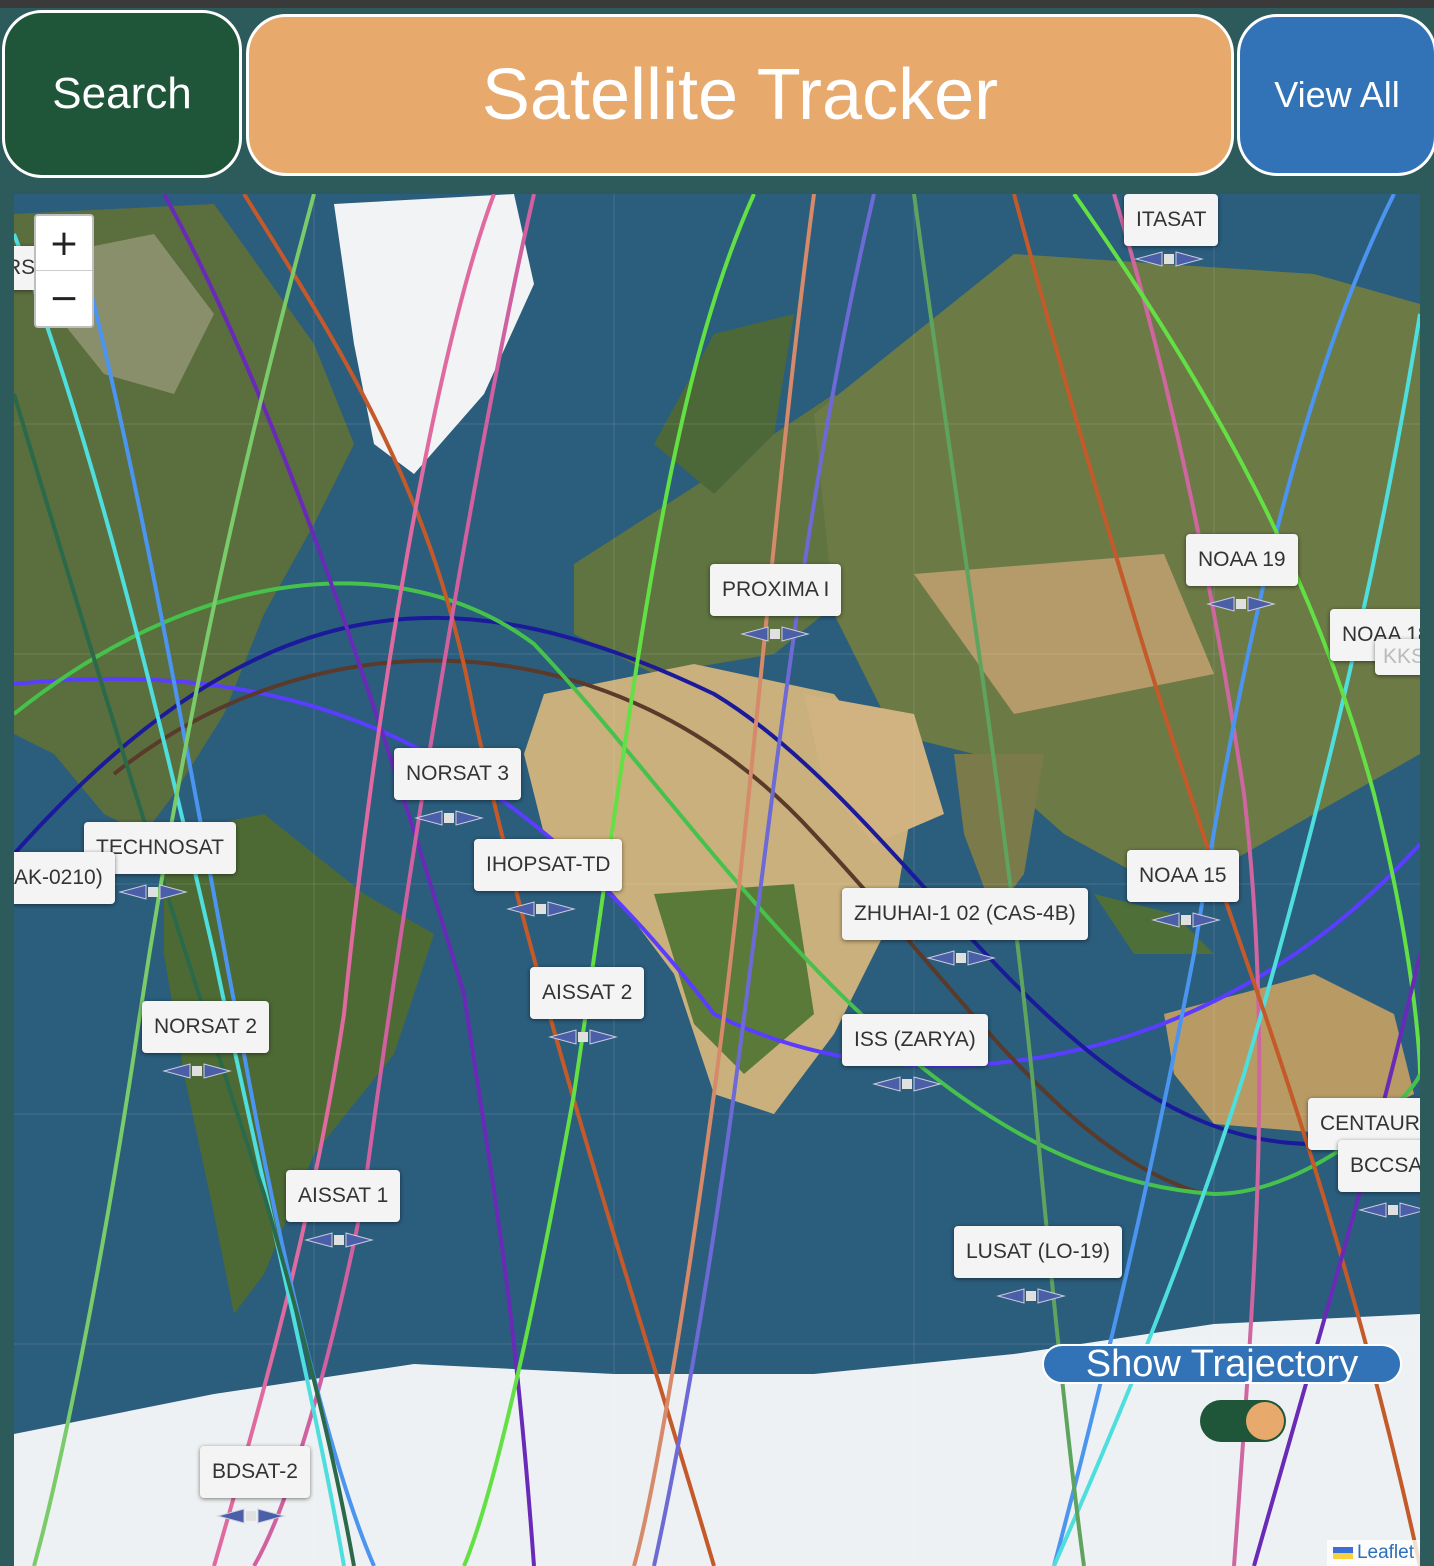 The image size is (1434, 1566). I want to click on page-title: Satellite Tracker, so click(740, 95).